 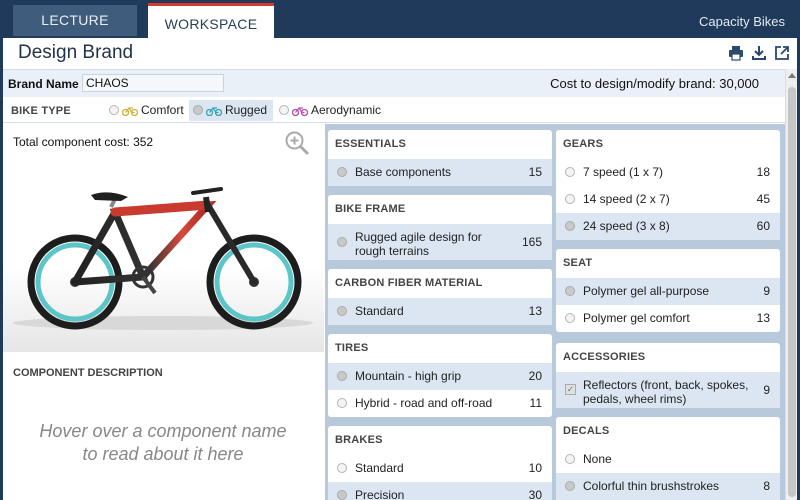 I want to click on section-title: ESSENTIALS, so click(x=371, y=144).